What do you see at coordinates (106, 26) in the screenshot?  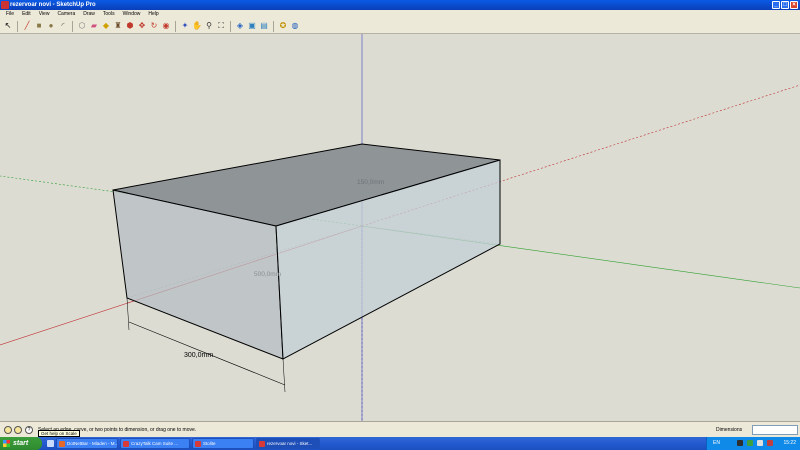 I see `tape-measure-icon: ◆` at bounding box center [106, 26].